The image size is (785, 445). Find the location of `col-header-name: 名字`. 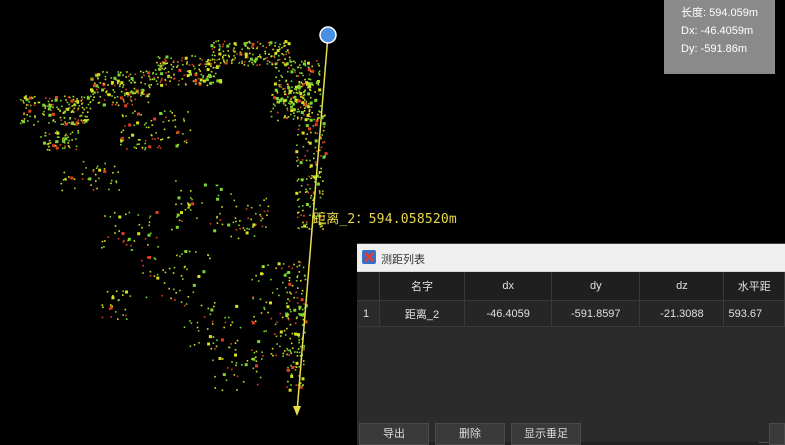

col-header-name: 名字 is located at coordinates (422, 286).